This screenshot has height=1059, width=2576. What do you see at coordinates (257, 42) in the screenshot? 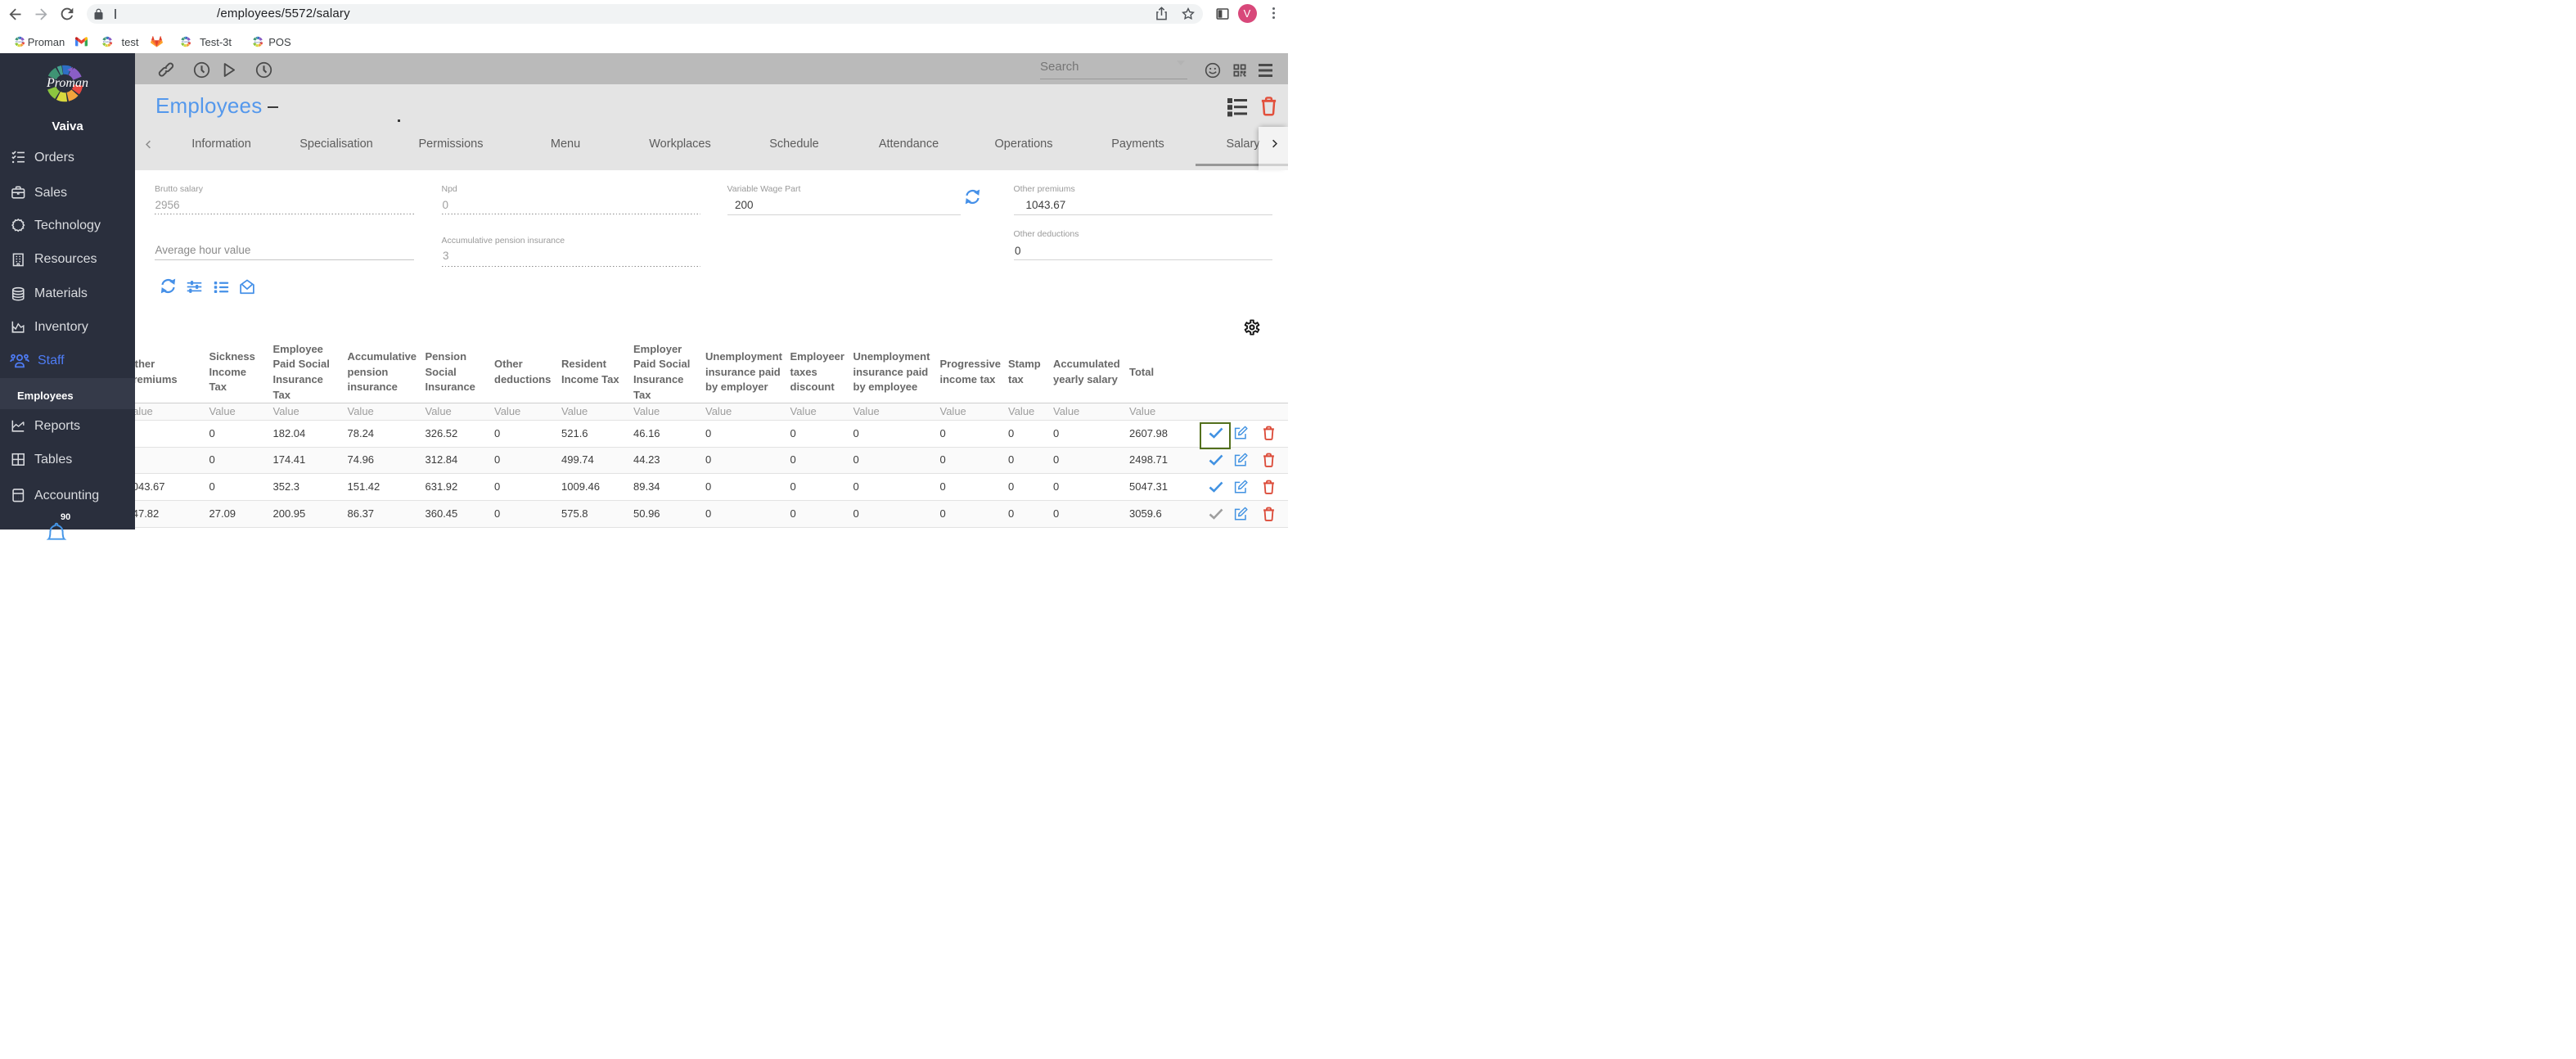
I see `svg-text: Prochef` at bounding box center [257, 42].